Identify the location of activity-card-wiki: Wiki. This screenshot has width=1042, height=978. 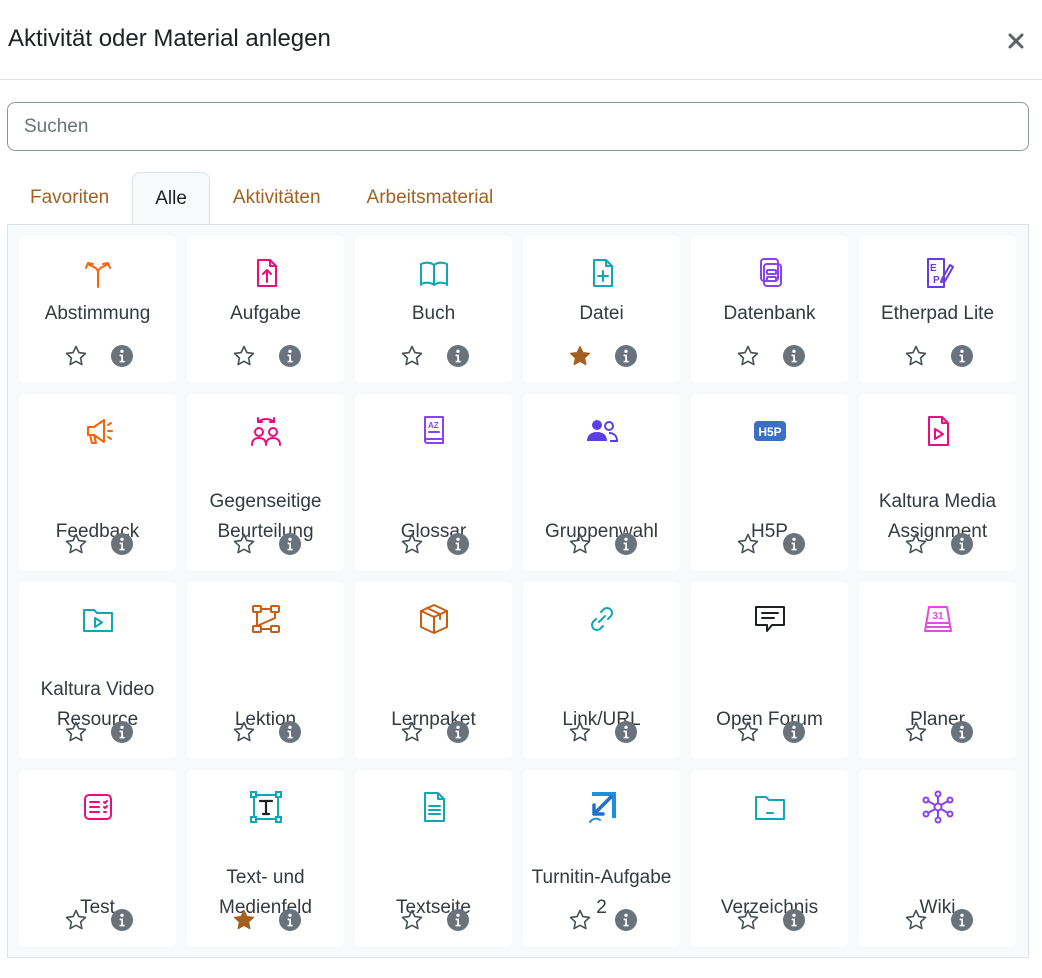
(937, 858).